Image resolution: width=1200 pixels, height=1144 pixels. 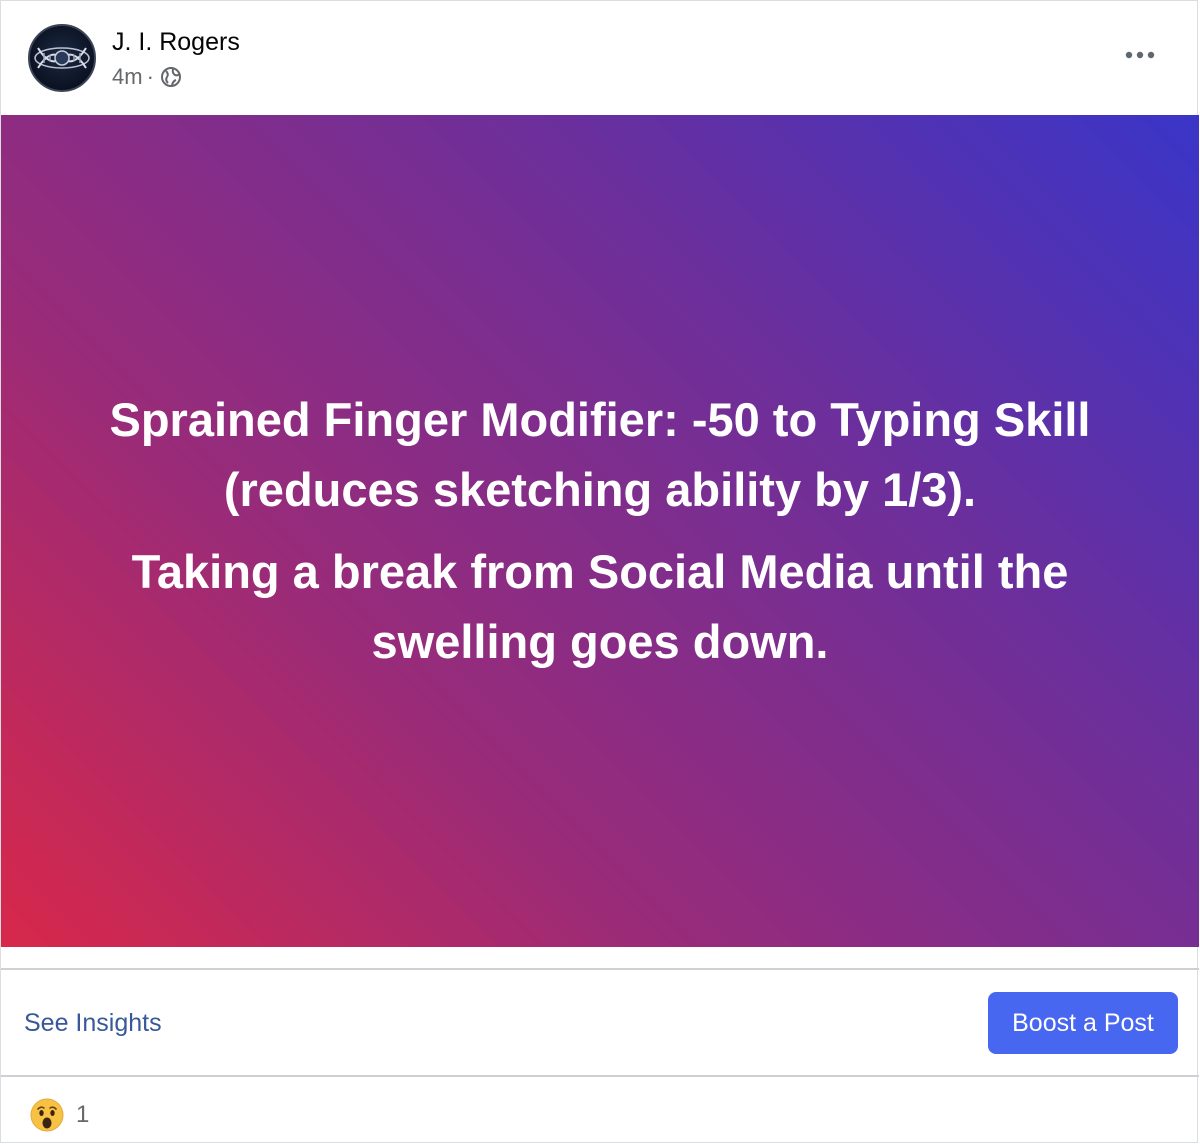 I want to click on globe-icon, so click(x=171, y=77).